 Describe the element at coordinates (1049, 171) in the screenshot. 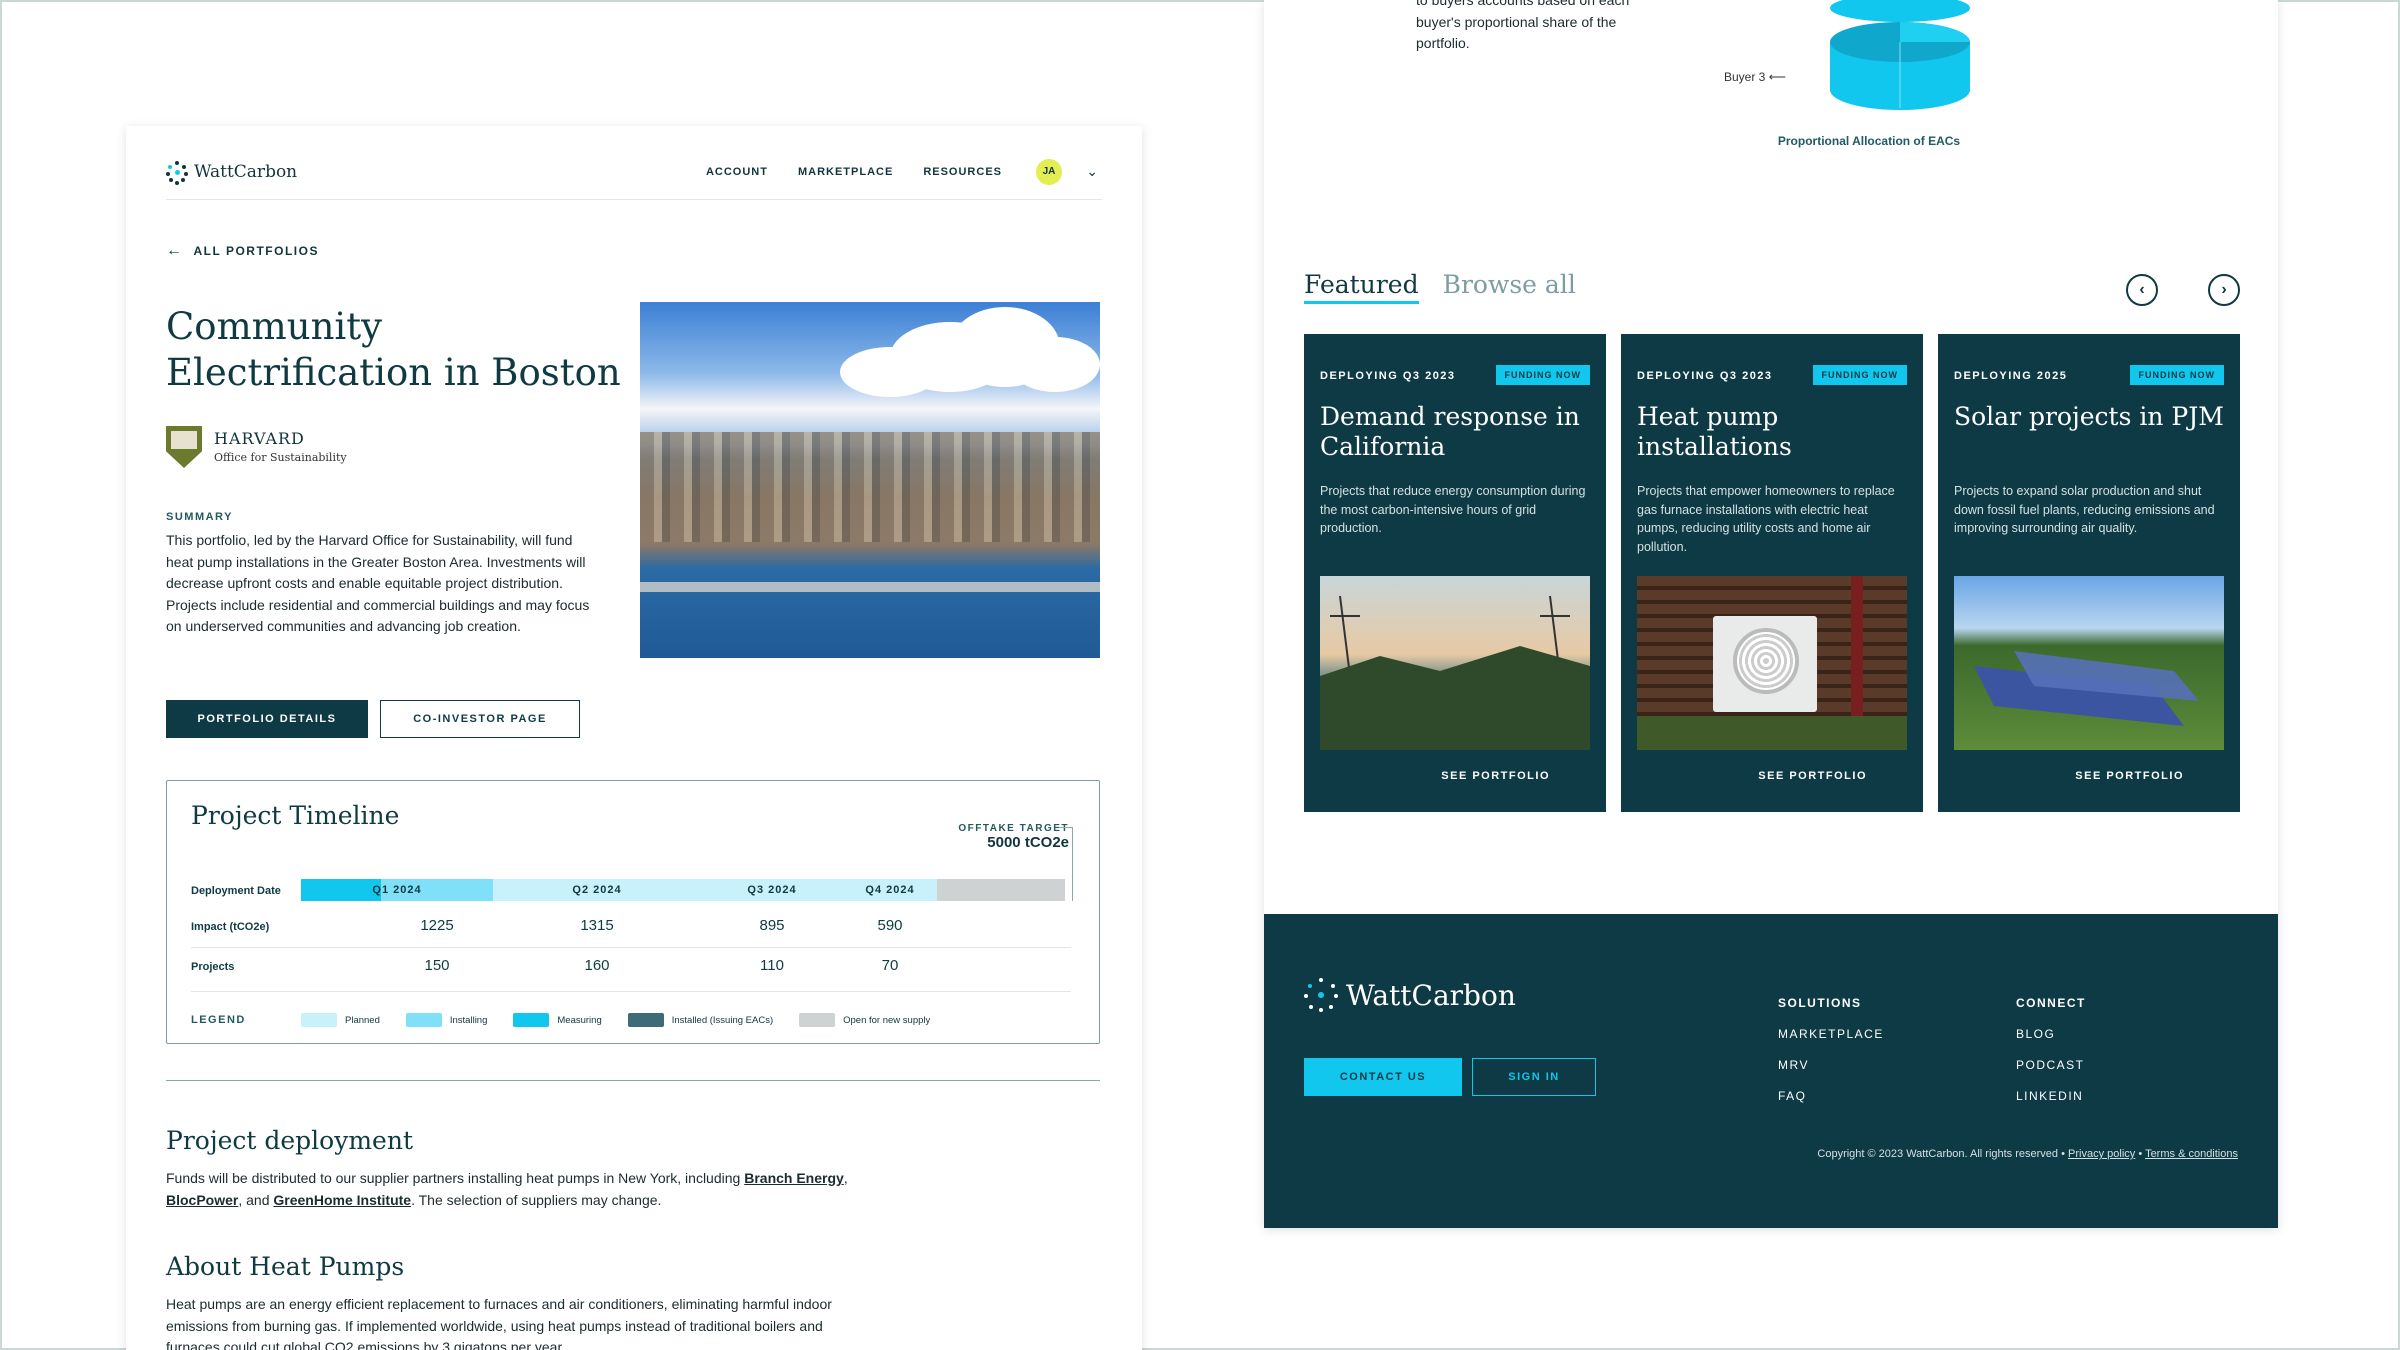

I see `avatar: JA` at that location.